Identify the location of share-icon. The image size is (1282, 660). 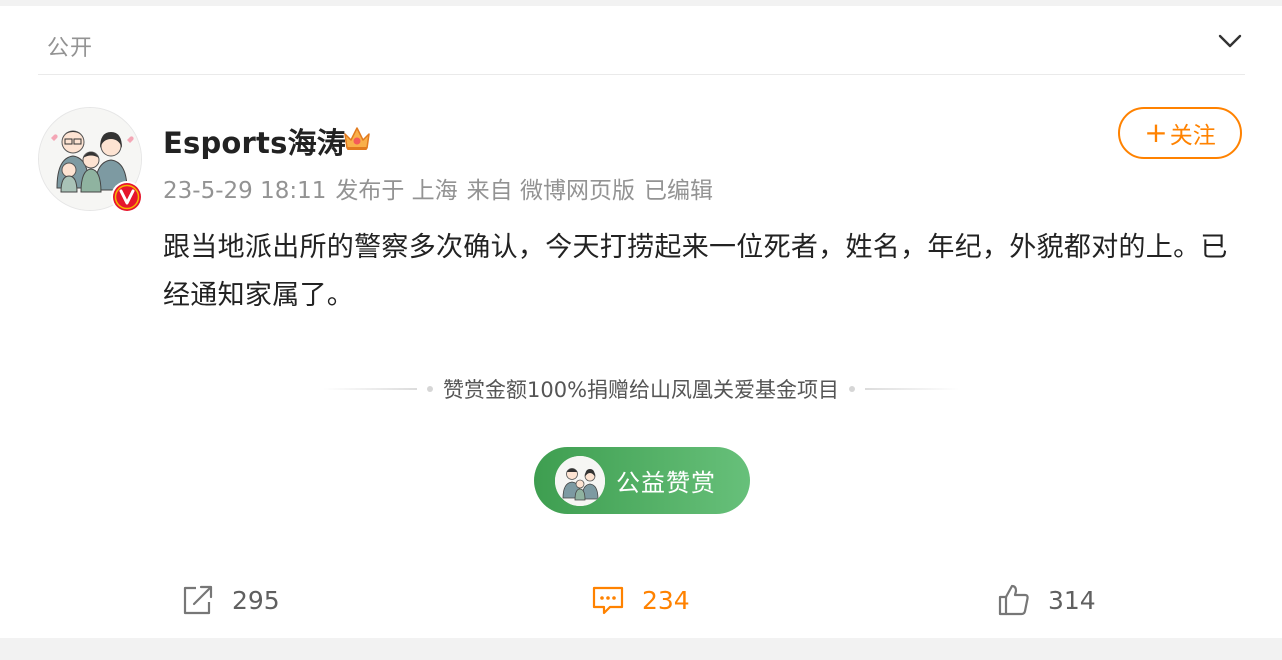
(198, 600).